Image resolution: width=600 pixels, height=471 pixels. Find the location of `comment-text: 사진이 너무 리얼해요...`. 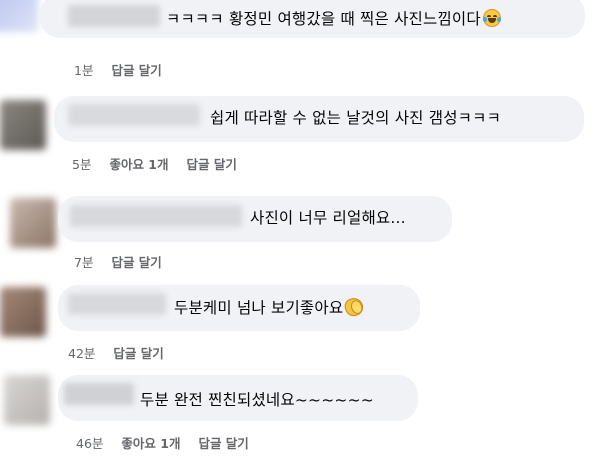

comment-text: 사진이 너무 리얼해요... is located at coordinates (328, 218).